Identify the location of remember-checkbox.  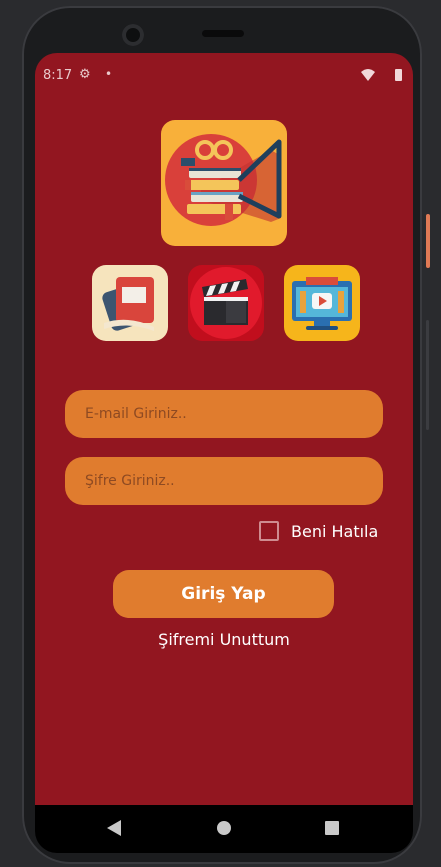
(269, 531).